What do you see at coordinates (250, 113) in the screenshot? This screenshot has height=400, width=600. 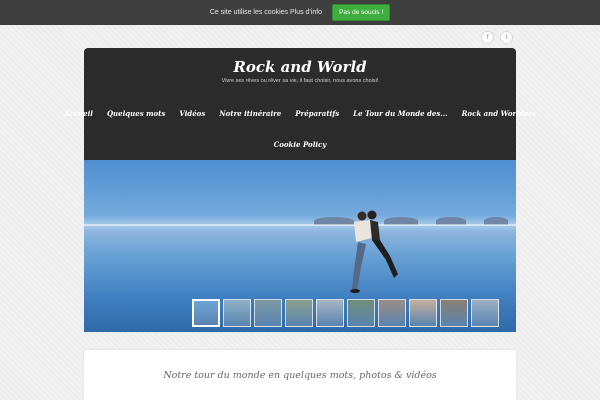 I see `nav-item-itineraire: Notre itinéraire` at bounding box center [250, 113].